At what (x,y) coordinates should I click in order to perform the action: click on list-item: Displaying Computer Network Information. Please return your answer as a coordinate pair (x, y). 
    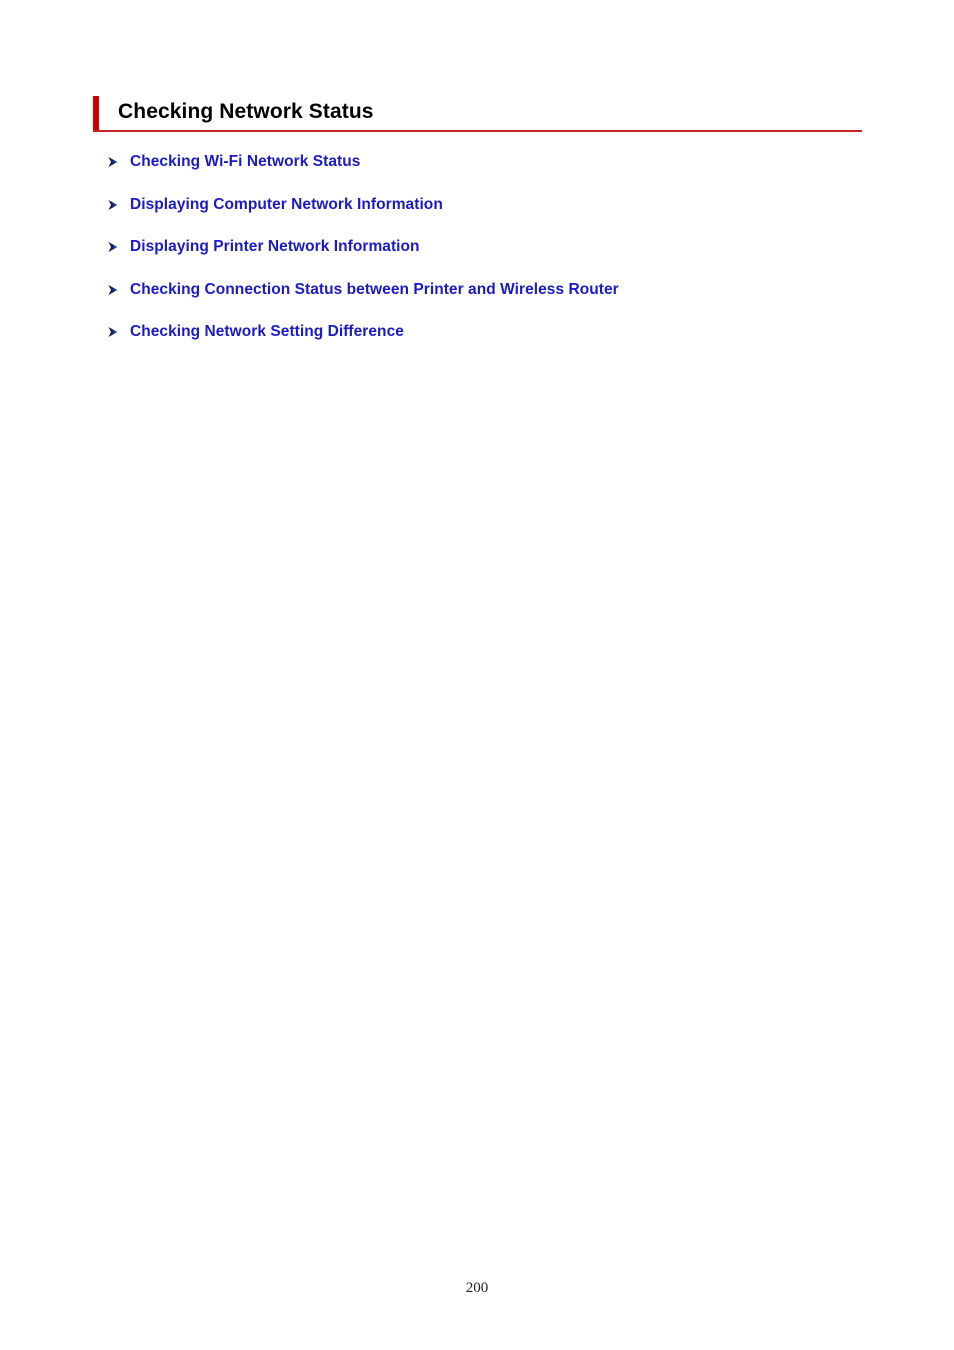
    Looking at the image, I should click on (507, 216).